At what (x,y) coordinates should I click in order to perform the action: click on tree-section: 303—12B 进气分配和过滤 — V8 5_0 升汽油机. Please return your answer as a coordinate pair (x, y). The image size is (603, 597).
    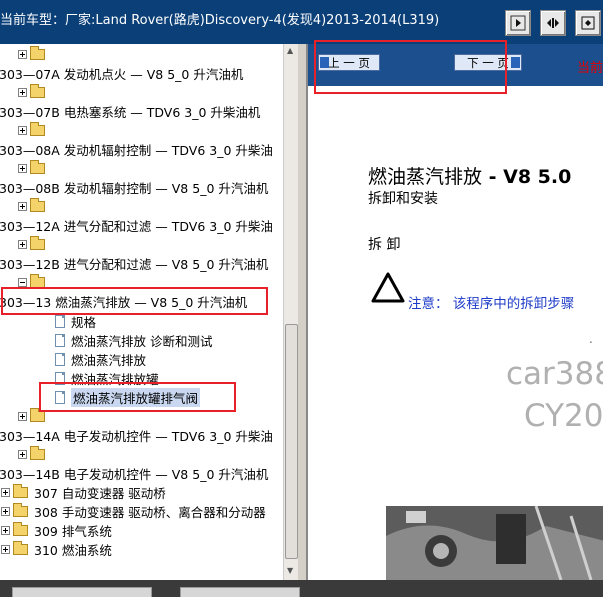
    Looking at the image, I should click on (134, 263).